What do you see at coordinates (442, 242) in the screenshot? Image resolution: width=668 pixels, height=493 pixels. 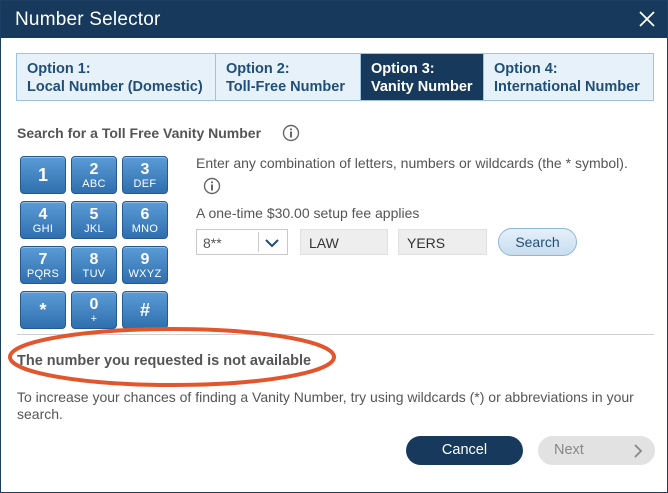 I see `vanity-field-2: YERS` at bounding box center [442, 242].